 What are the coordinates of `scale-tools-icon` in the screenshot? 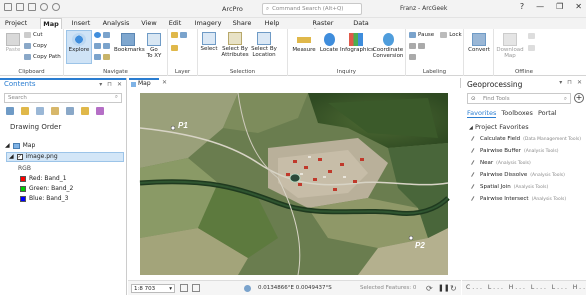 It's located at (184, 288).